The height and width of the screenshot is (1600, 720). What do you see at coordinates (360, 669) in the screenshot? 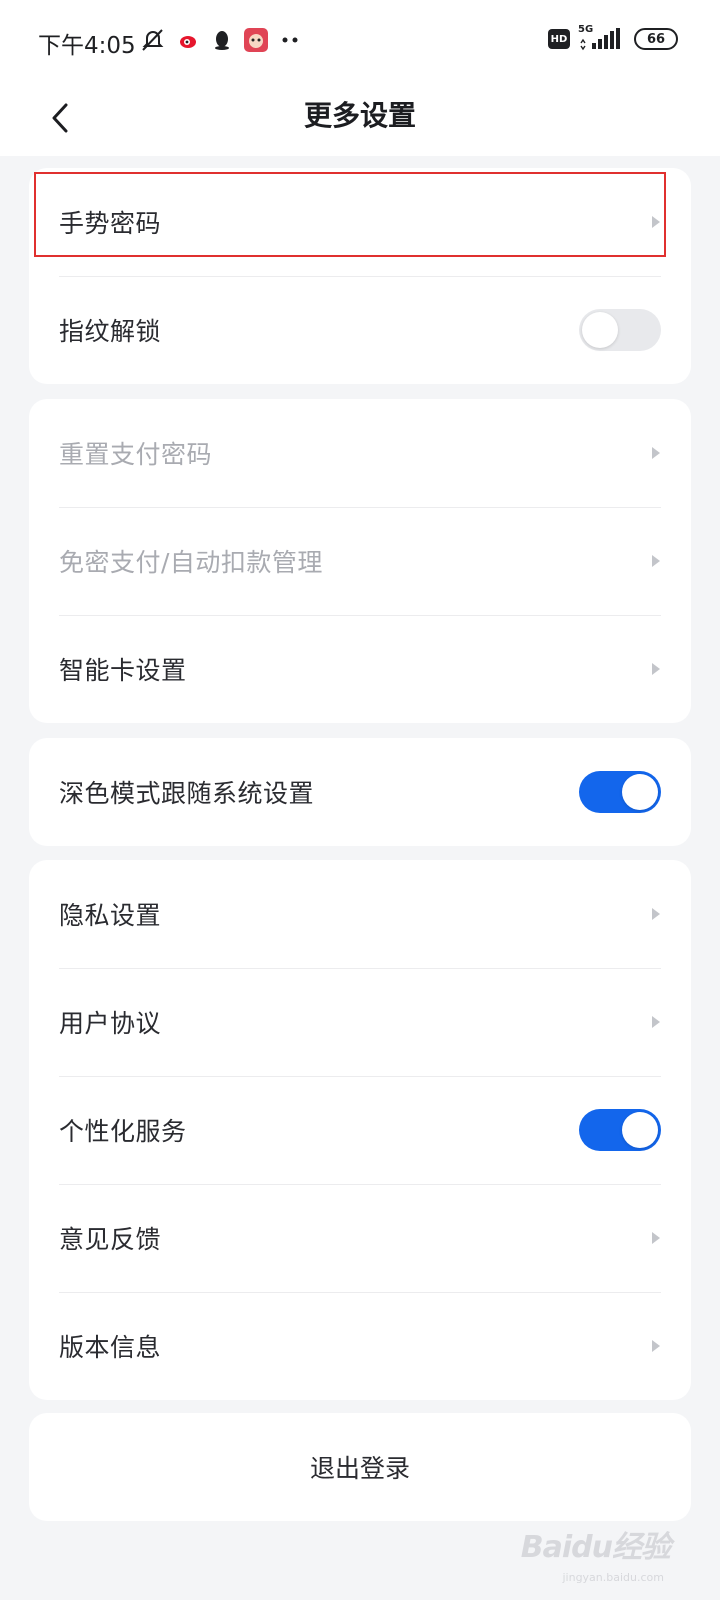
I see `smart-card-settings-row: 智能卡设置` at bounding box center [360, 669].